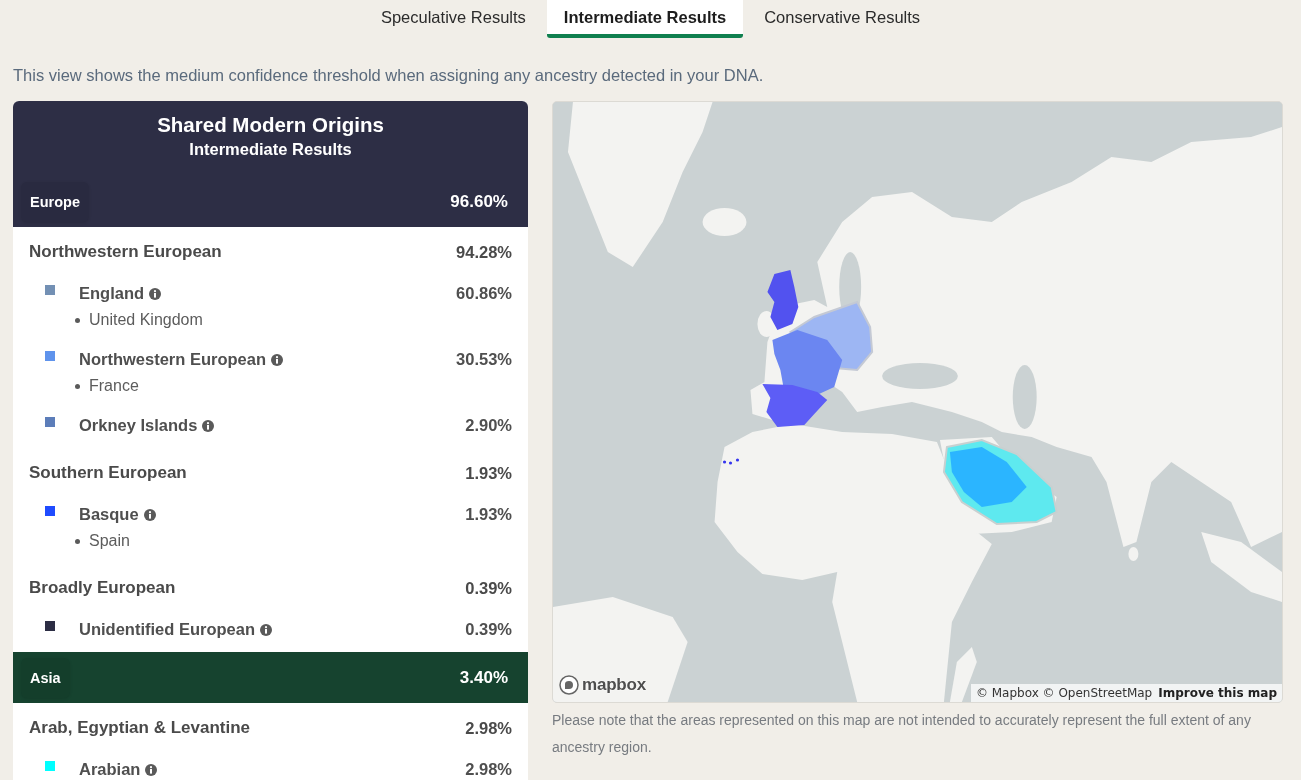 This screenshot has height=780, width=1301. I want to click on results-tab: Speculative Results, so click(453, 19).